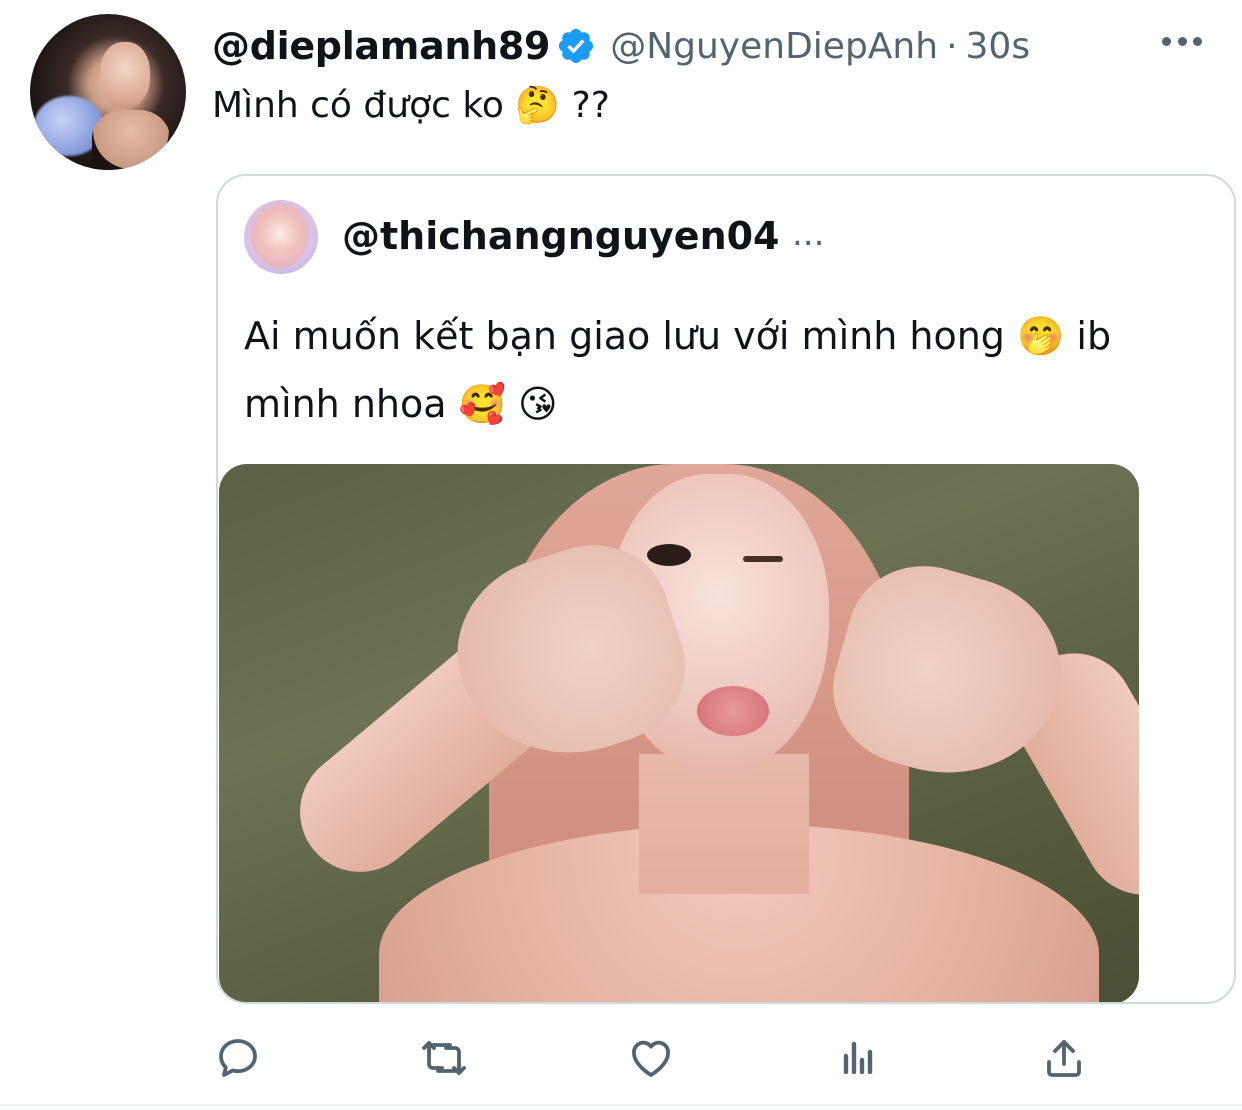 The height and width of the screenshot is (1110, 1242). I want to click on reply-icon, so click(238, 1058).